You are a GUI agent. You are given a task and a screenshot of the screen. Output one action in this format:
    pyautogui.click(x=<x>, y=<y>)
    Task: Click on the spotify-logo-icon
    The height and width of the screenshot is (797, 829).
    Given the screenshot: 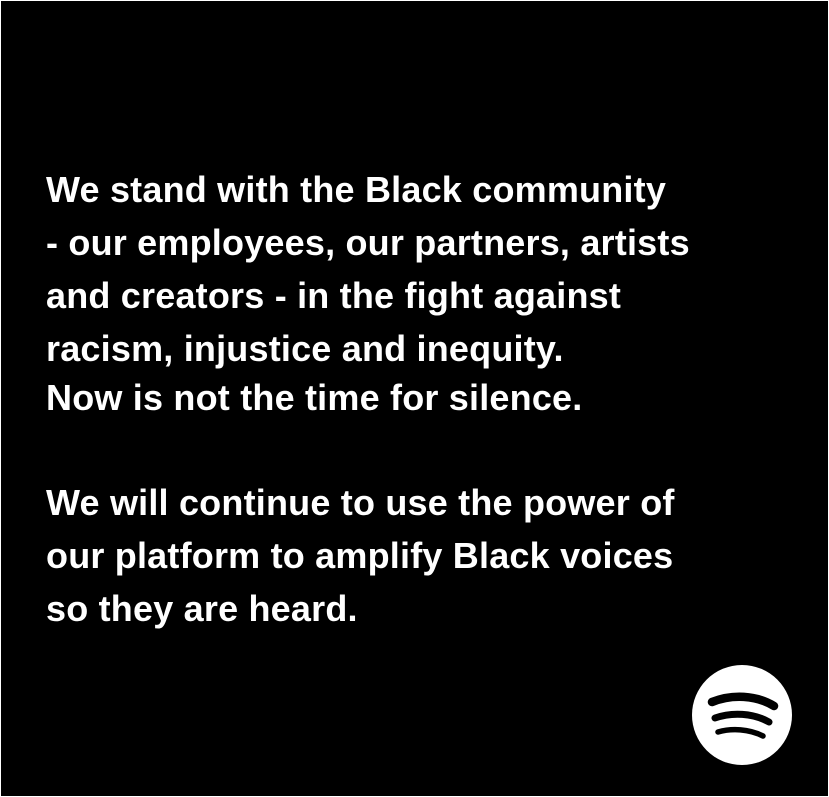 What is the action you would take?
    pyautogui.click(x=742, y=715)
    